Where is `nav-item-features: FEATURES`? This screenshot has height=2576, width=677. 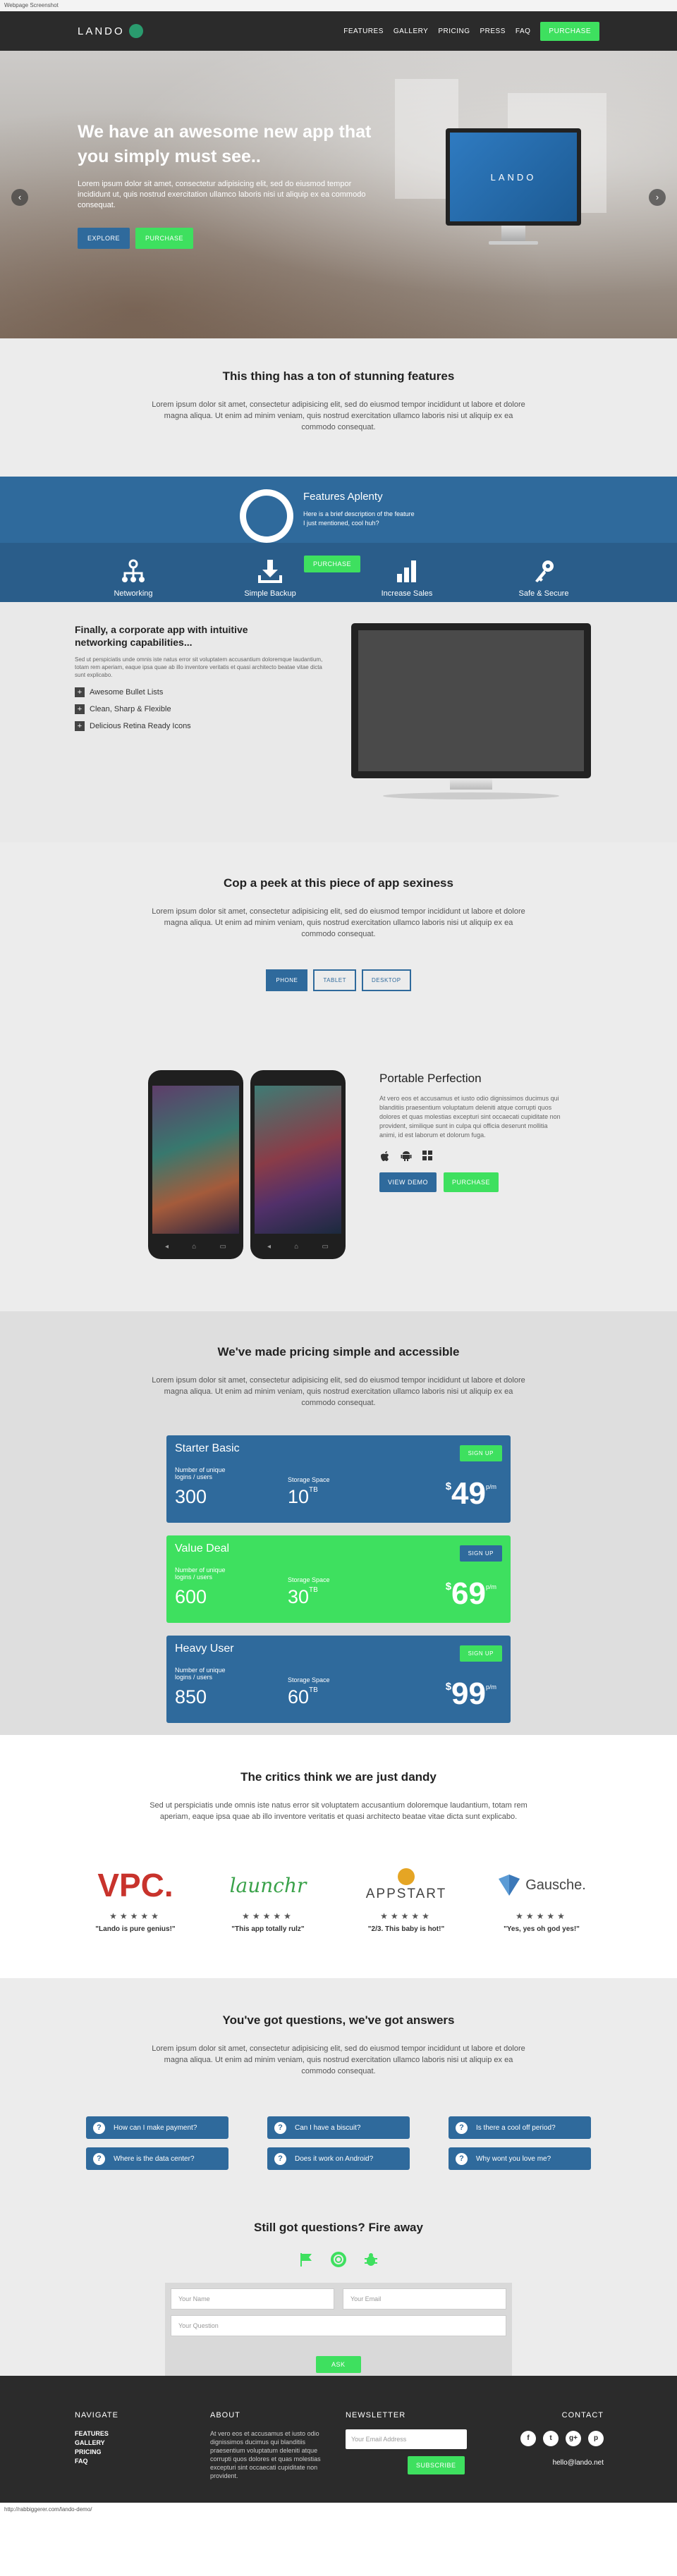 nav-item-features: FEATURES is located at coordinates (363, 31).